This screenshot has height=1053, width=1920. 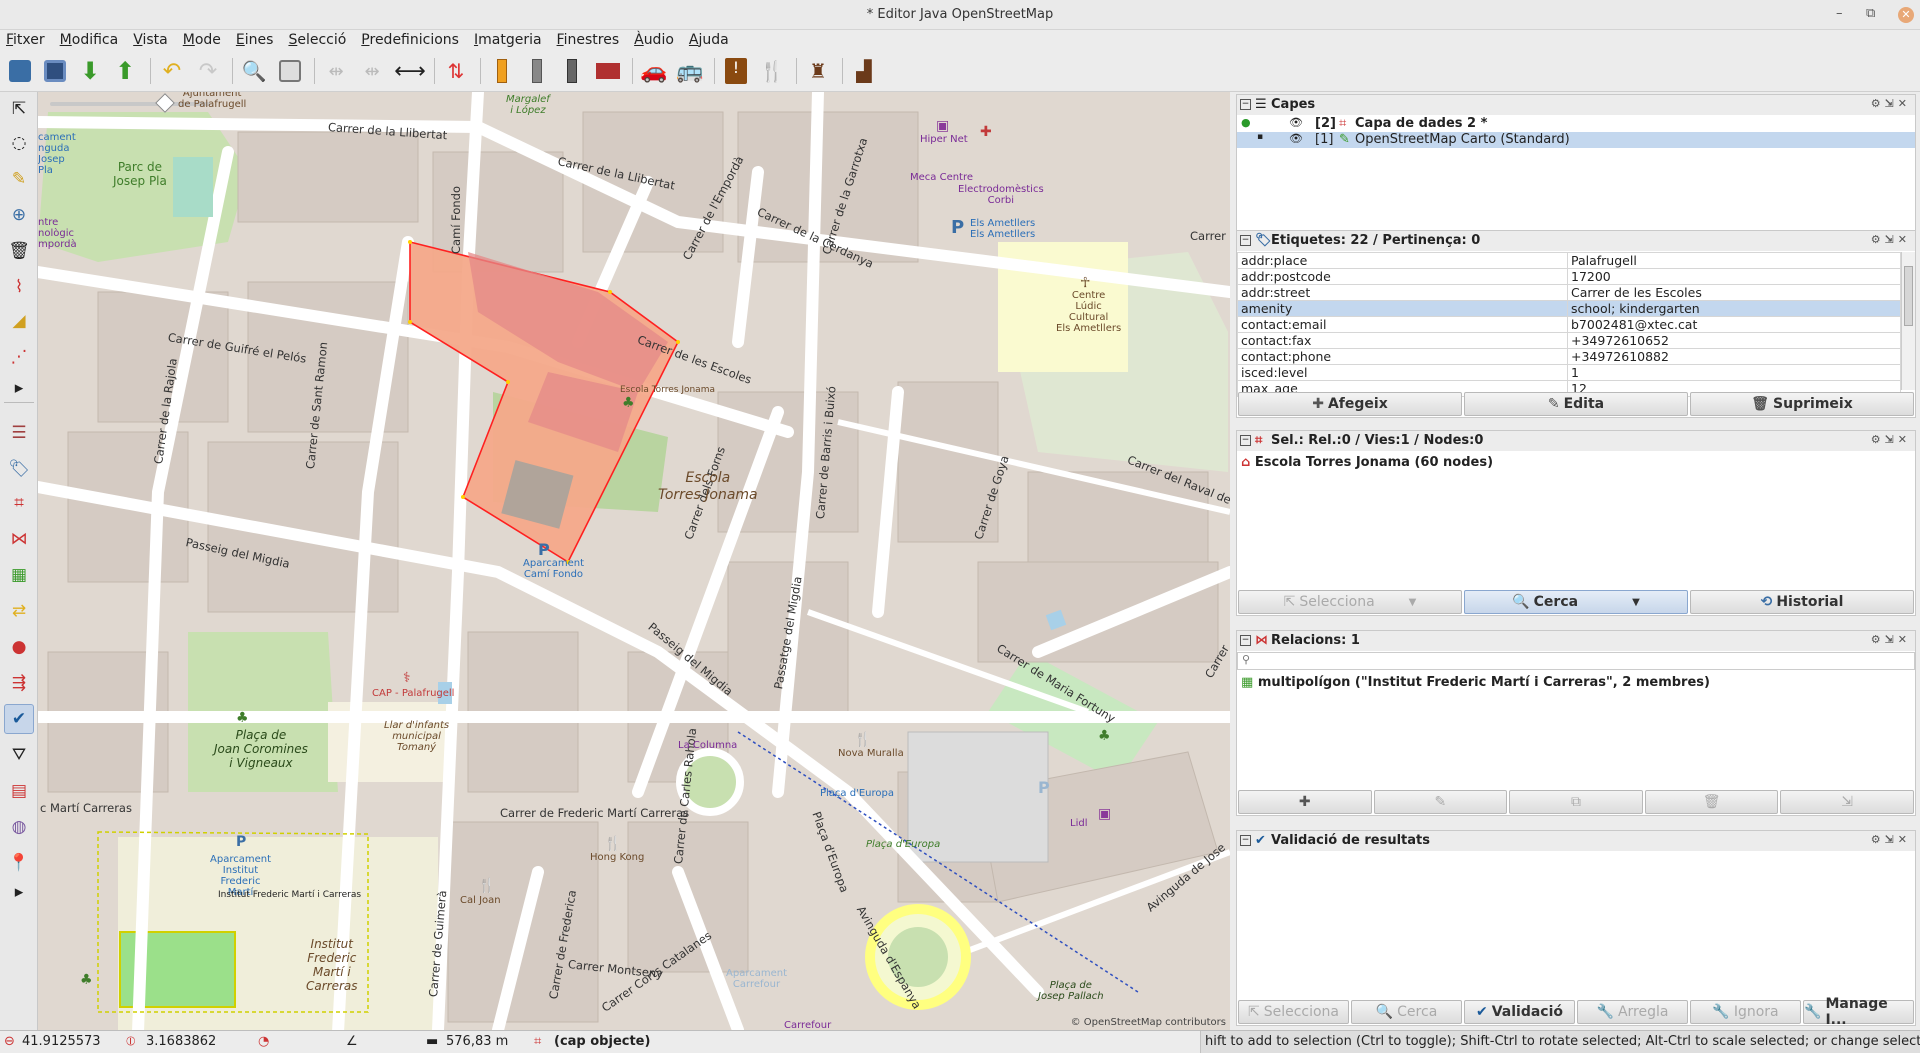 What do you see at coordinates (19, 827) in the screenshot?
I see `map-style-icon: ◍` at bounding box center [19, 827].